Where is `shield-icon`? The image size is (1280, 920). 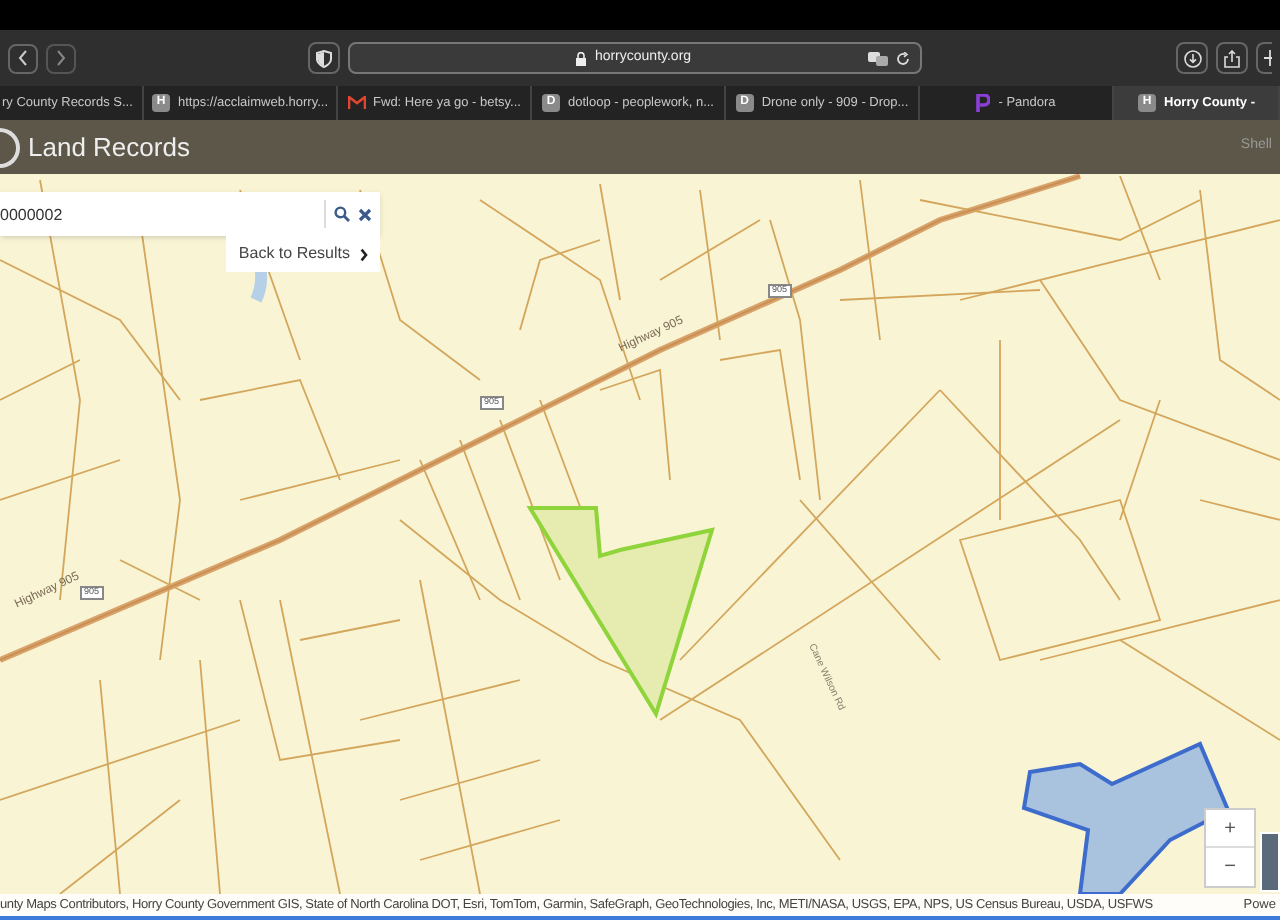
shield-icon is located at coordinates (323, 58).